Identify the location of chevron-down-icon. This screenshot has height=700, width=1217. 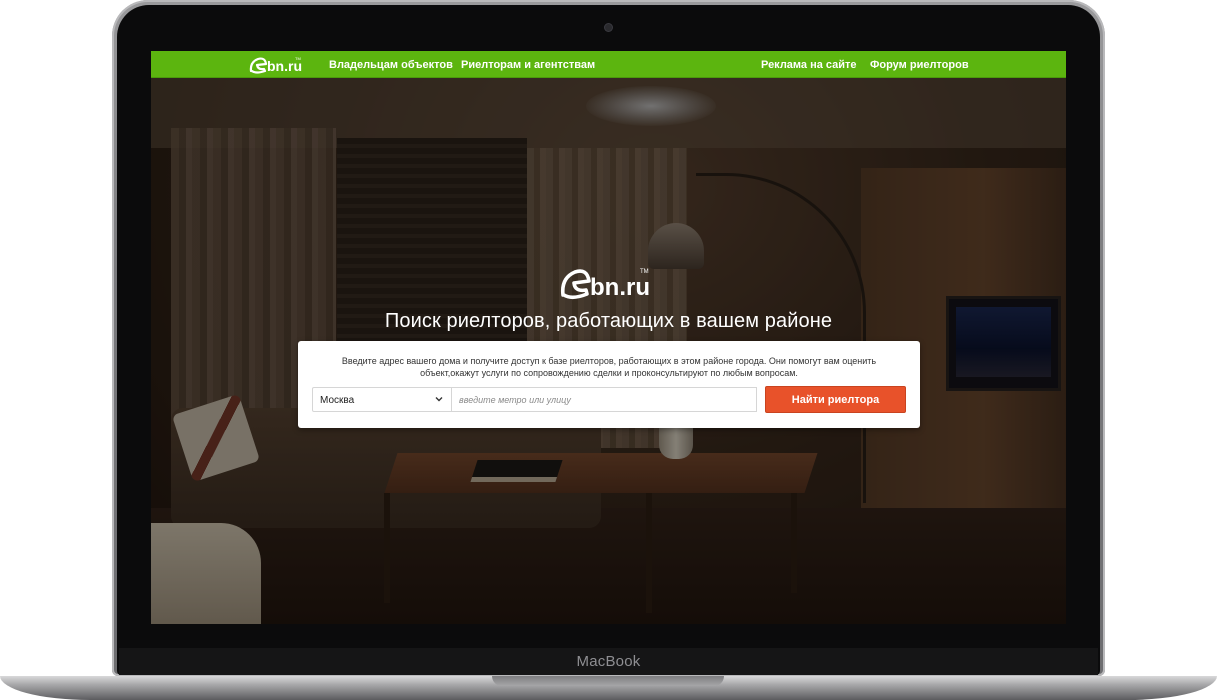
(439, 399).